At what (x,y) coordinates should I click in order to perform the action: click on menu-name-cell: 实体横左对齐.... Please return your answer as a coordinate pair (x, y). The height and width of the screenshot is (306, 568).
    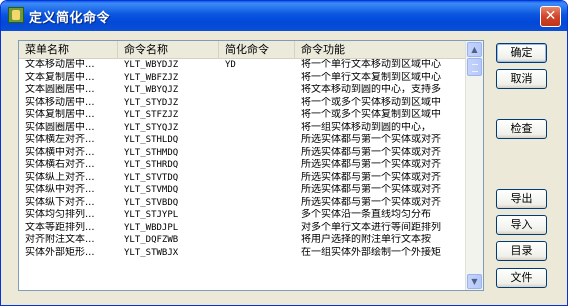
    Looking at the image, I should click on (60, 139).